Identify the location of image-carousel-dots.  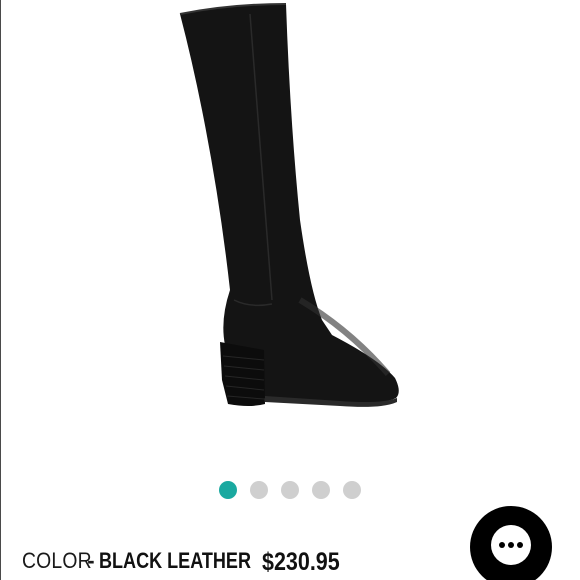
(290, 490).